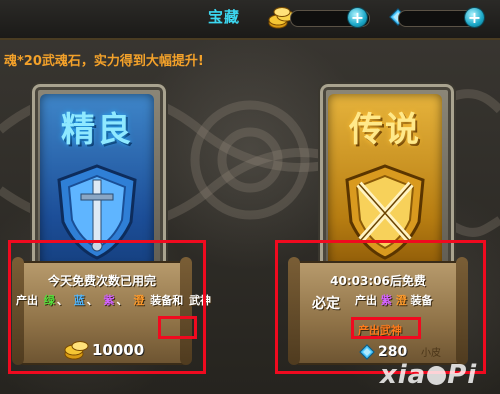  I want to click on add-gem-button: +, so click(474, 17).